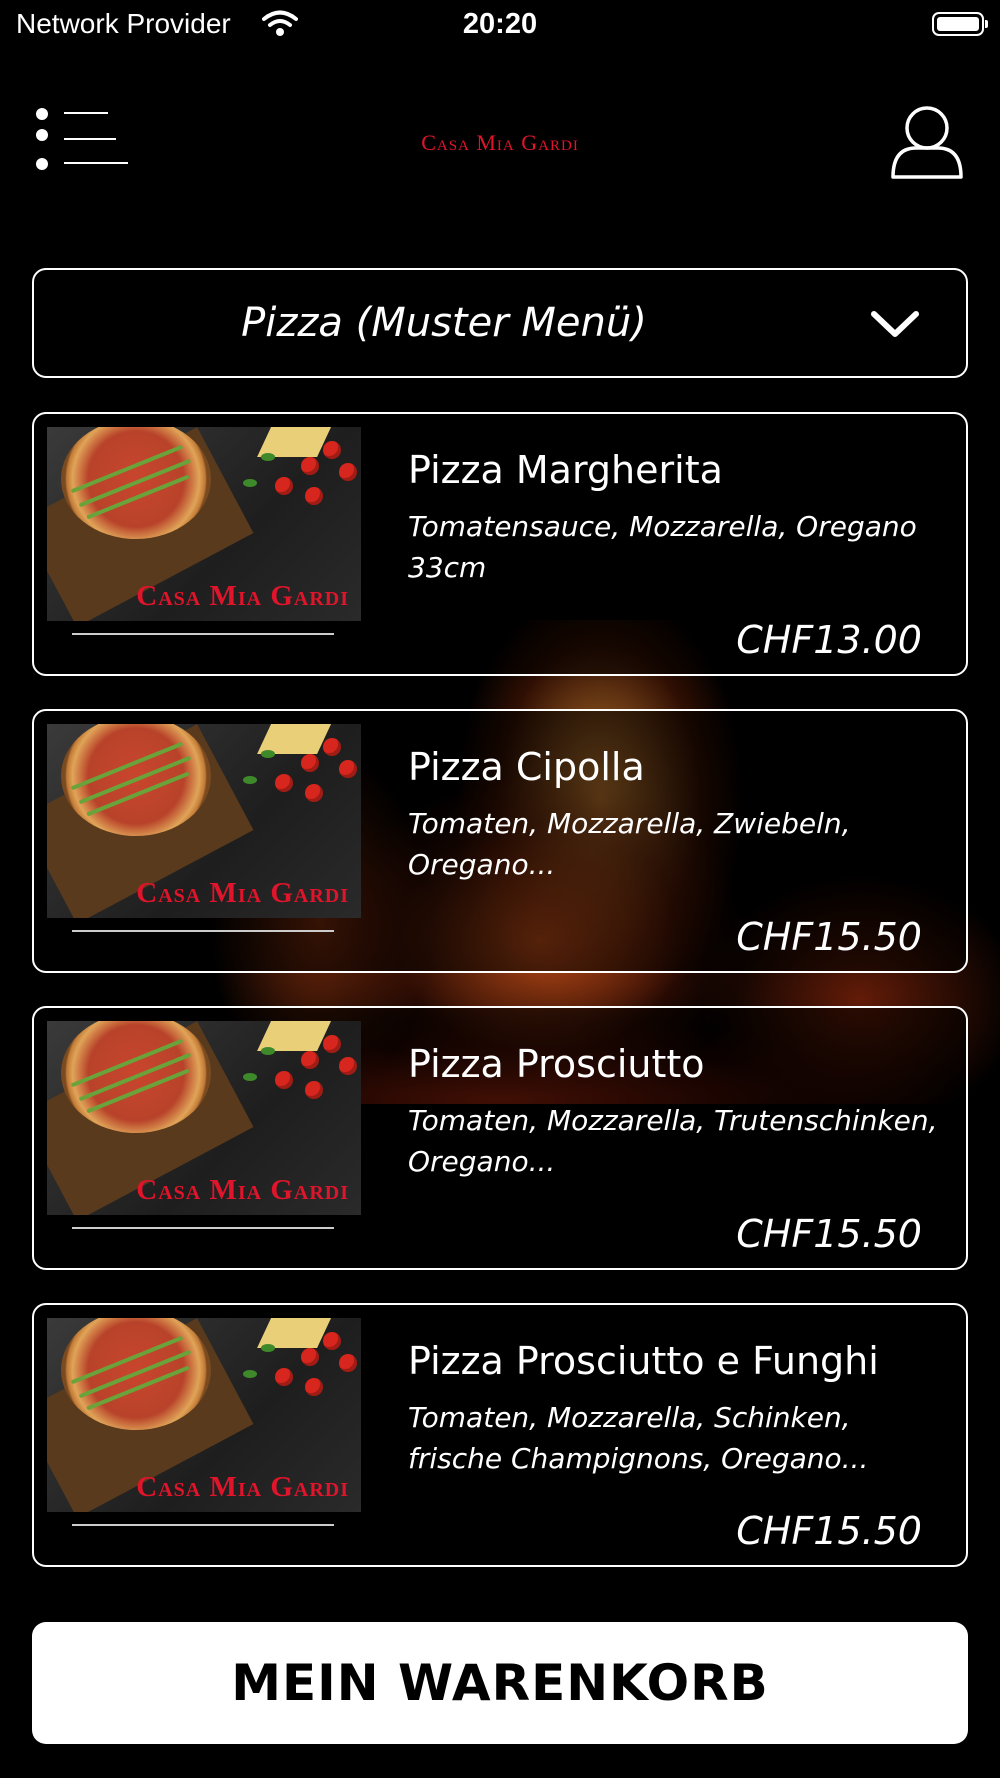 The width and height of the screenshot is (1000, 1778). I want to click on clock: 20:20, so click(500, 24).